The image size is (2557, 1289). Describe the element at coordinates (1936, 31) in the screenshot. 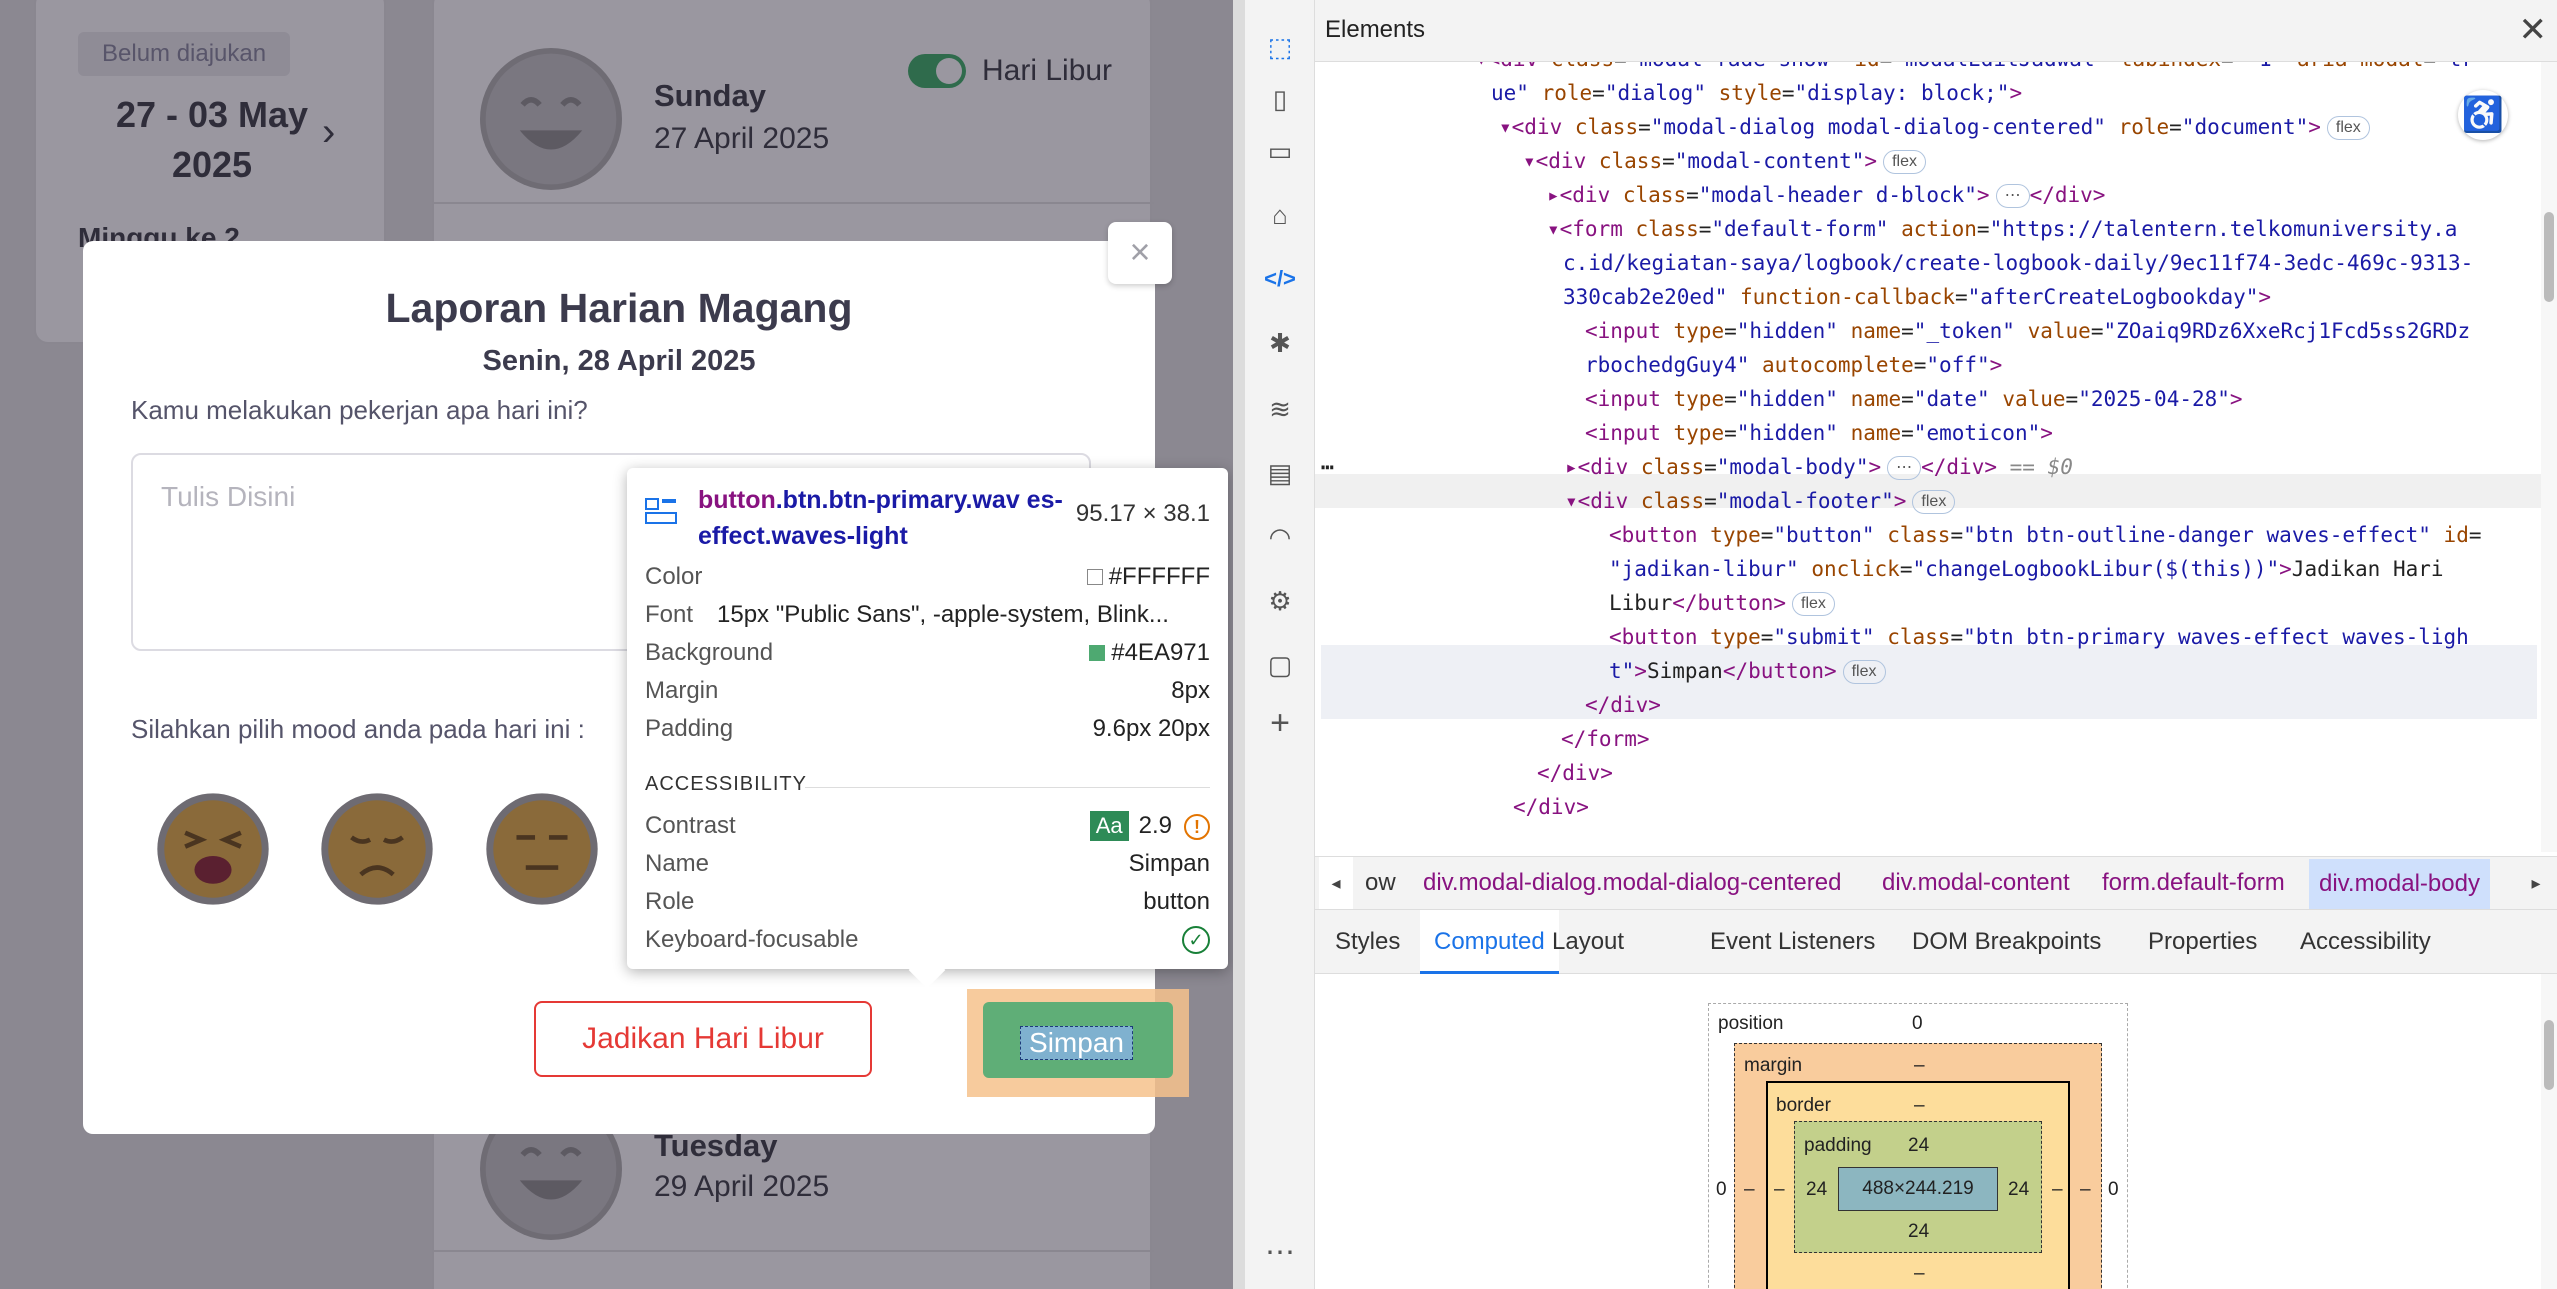

I see `devtools-header: Elements ✕` at that location.